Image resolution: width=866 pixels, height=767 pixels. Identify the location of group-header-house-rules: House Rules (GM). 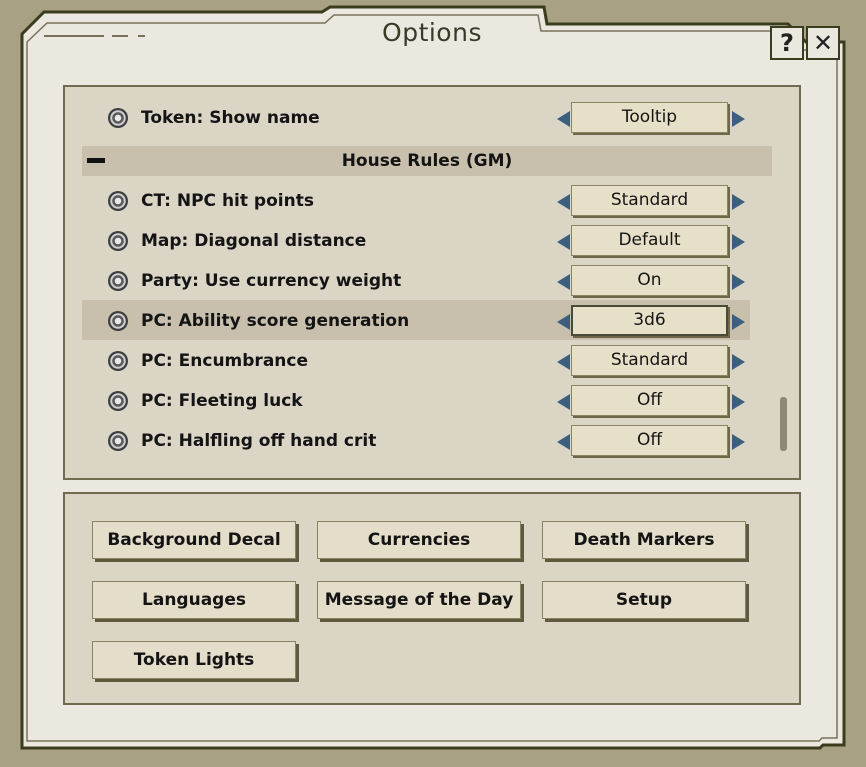
(427, 161).